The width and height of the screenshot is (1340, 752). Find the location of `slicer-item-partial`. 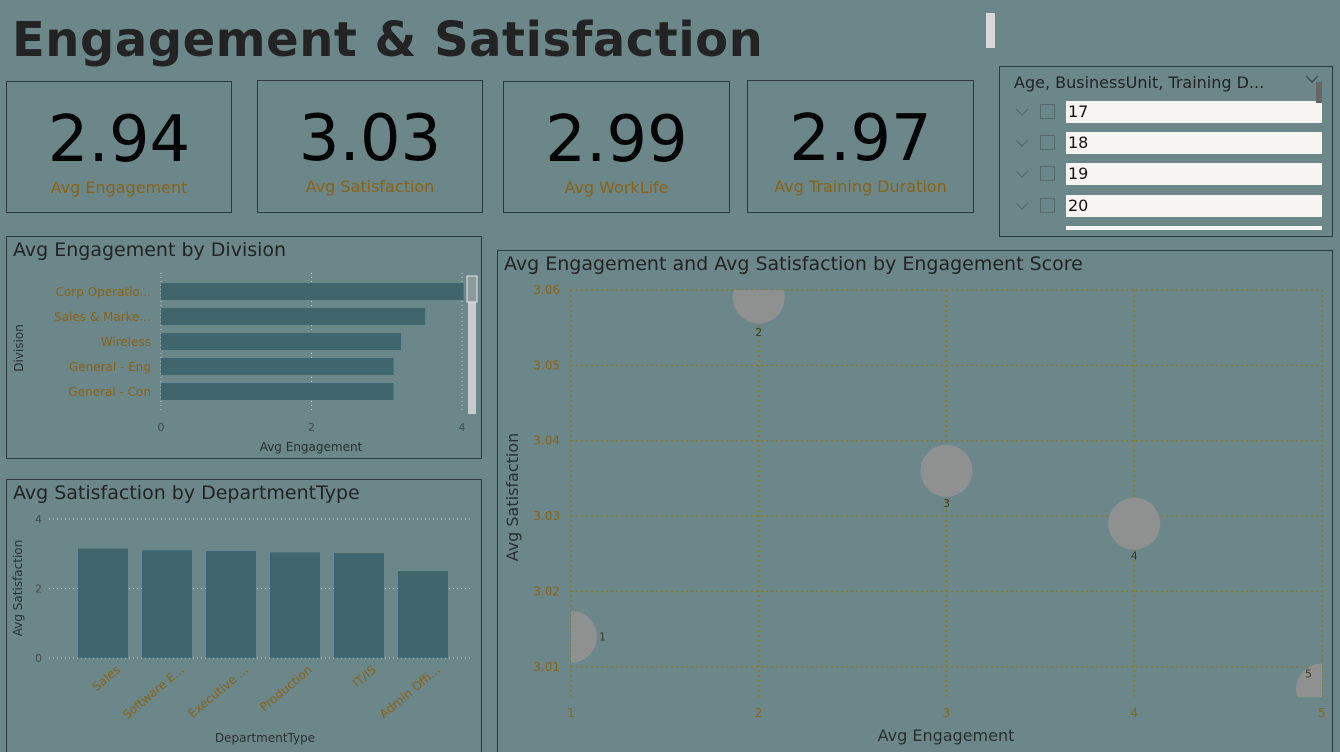

slicer-item-partial is located at coordinates (1194, 228).